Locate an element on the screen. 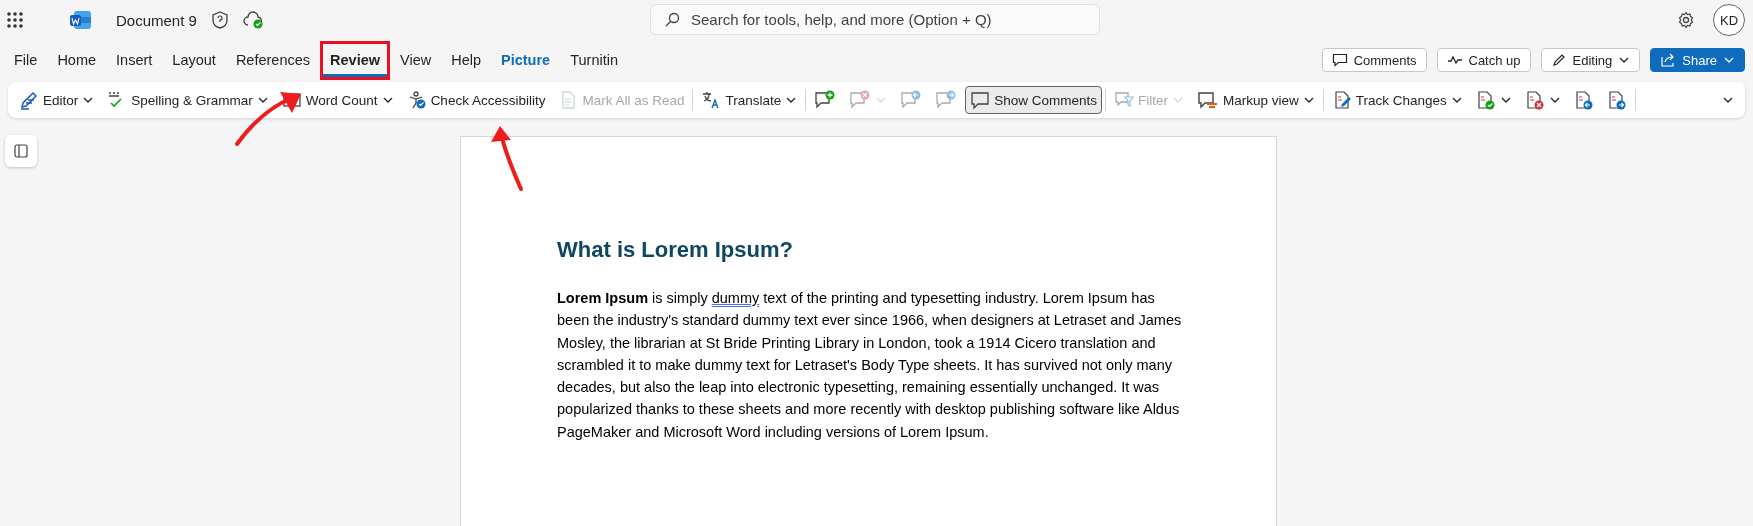  user-avatar: KD is located at coordinates (1729, 20).